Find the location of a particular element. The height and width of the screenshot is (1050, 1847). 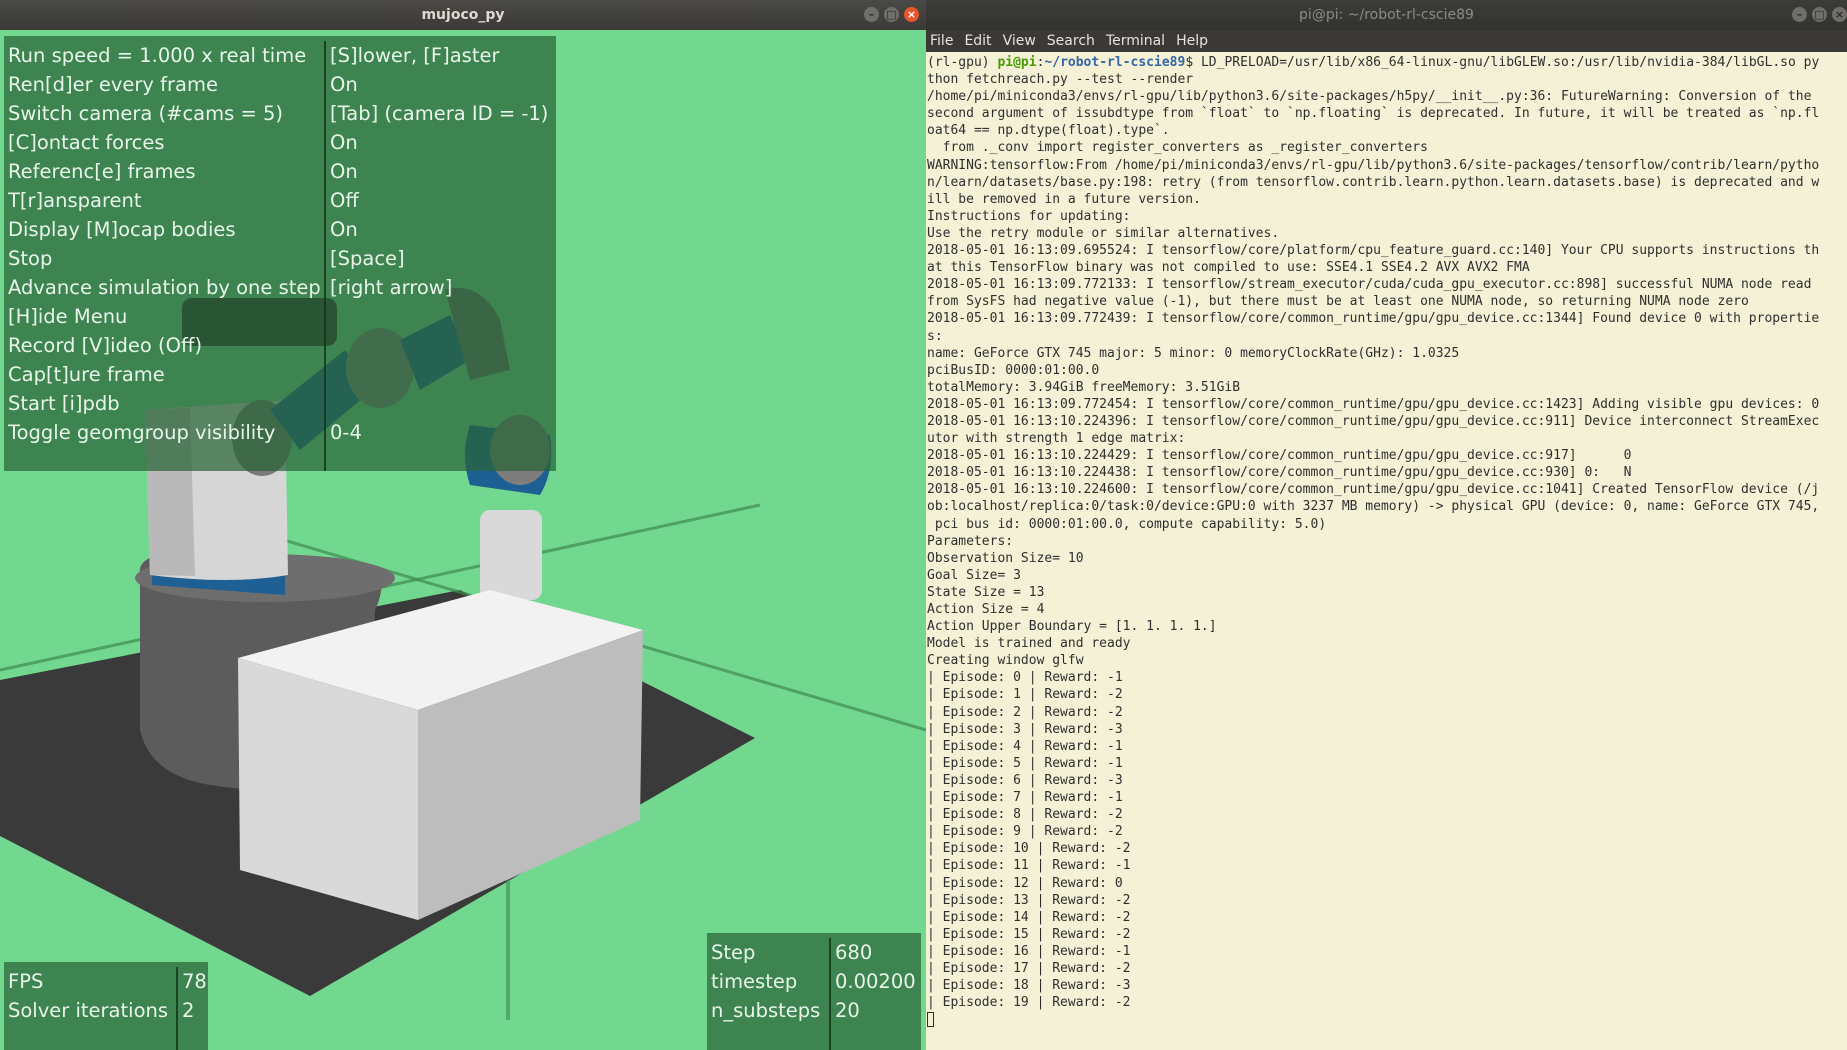

menu-file: File is located at coordinates (941, 41).